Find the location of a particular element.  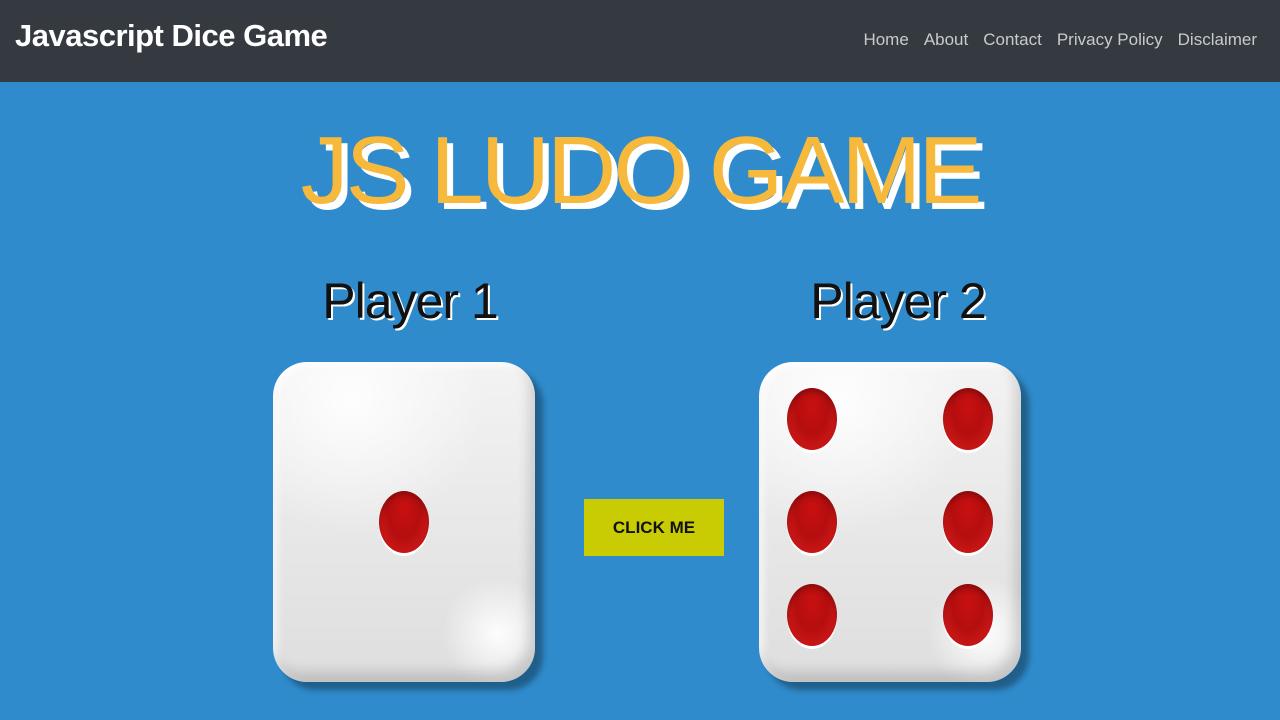

nav-link-disclaimer: Disclaimer is located at coordinates (1217, 40).